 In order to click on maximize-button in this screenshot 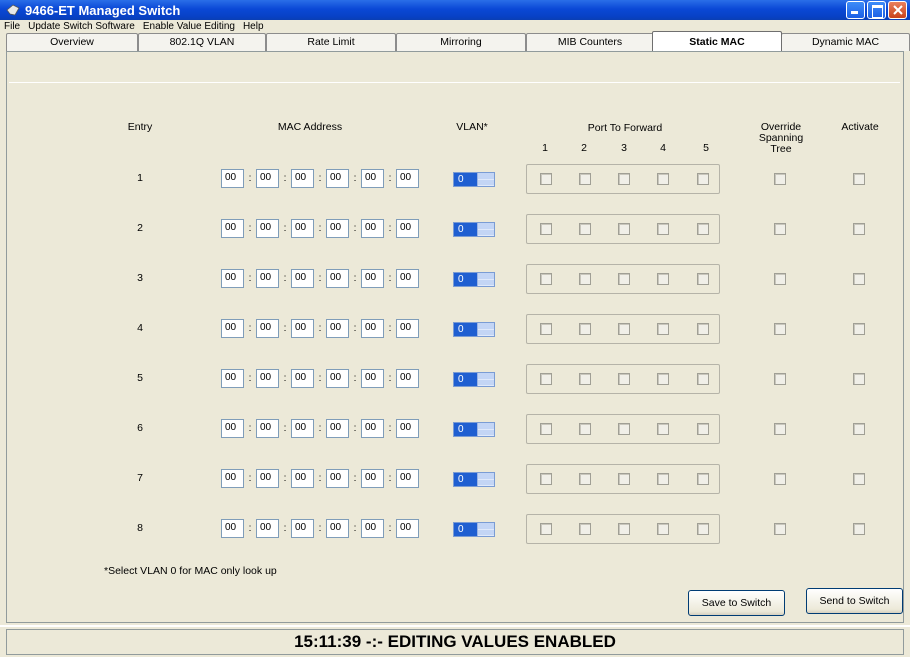, I will do `click(876, 10)`.